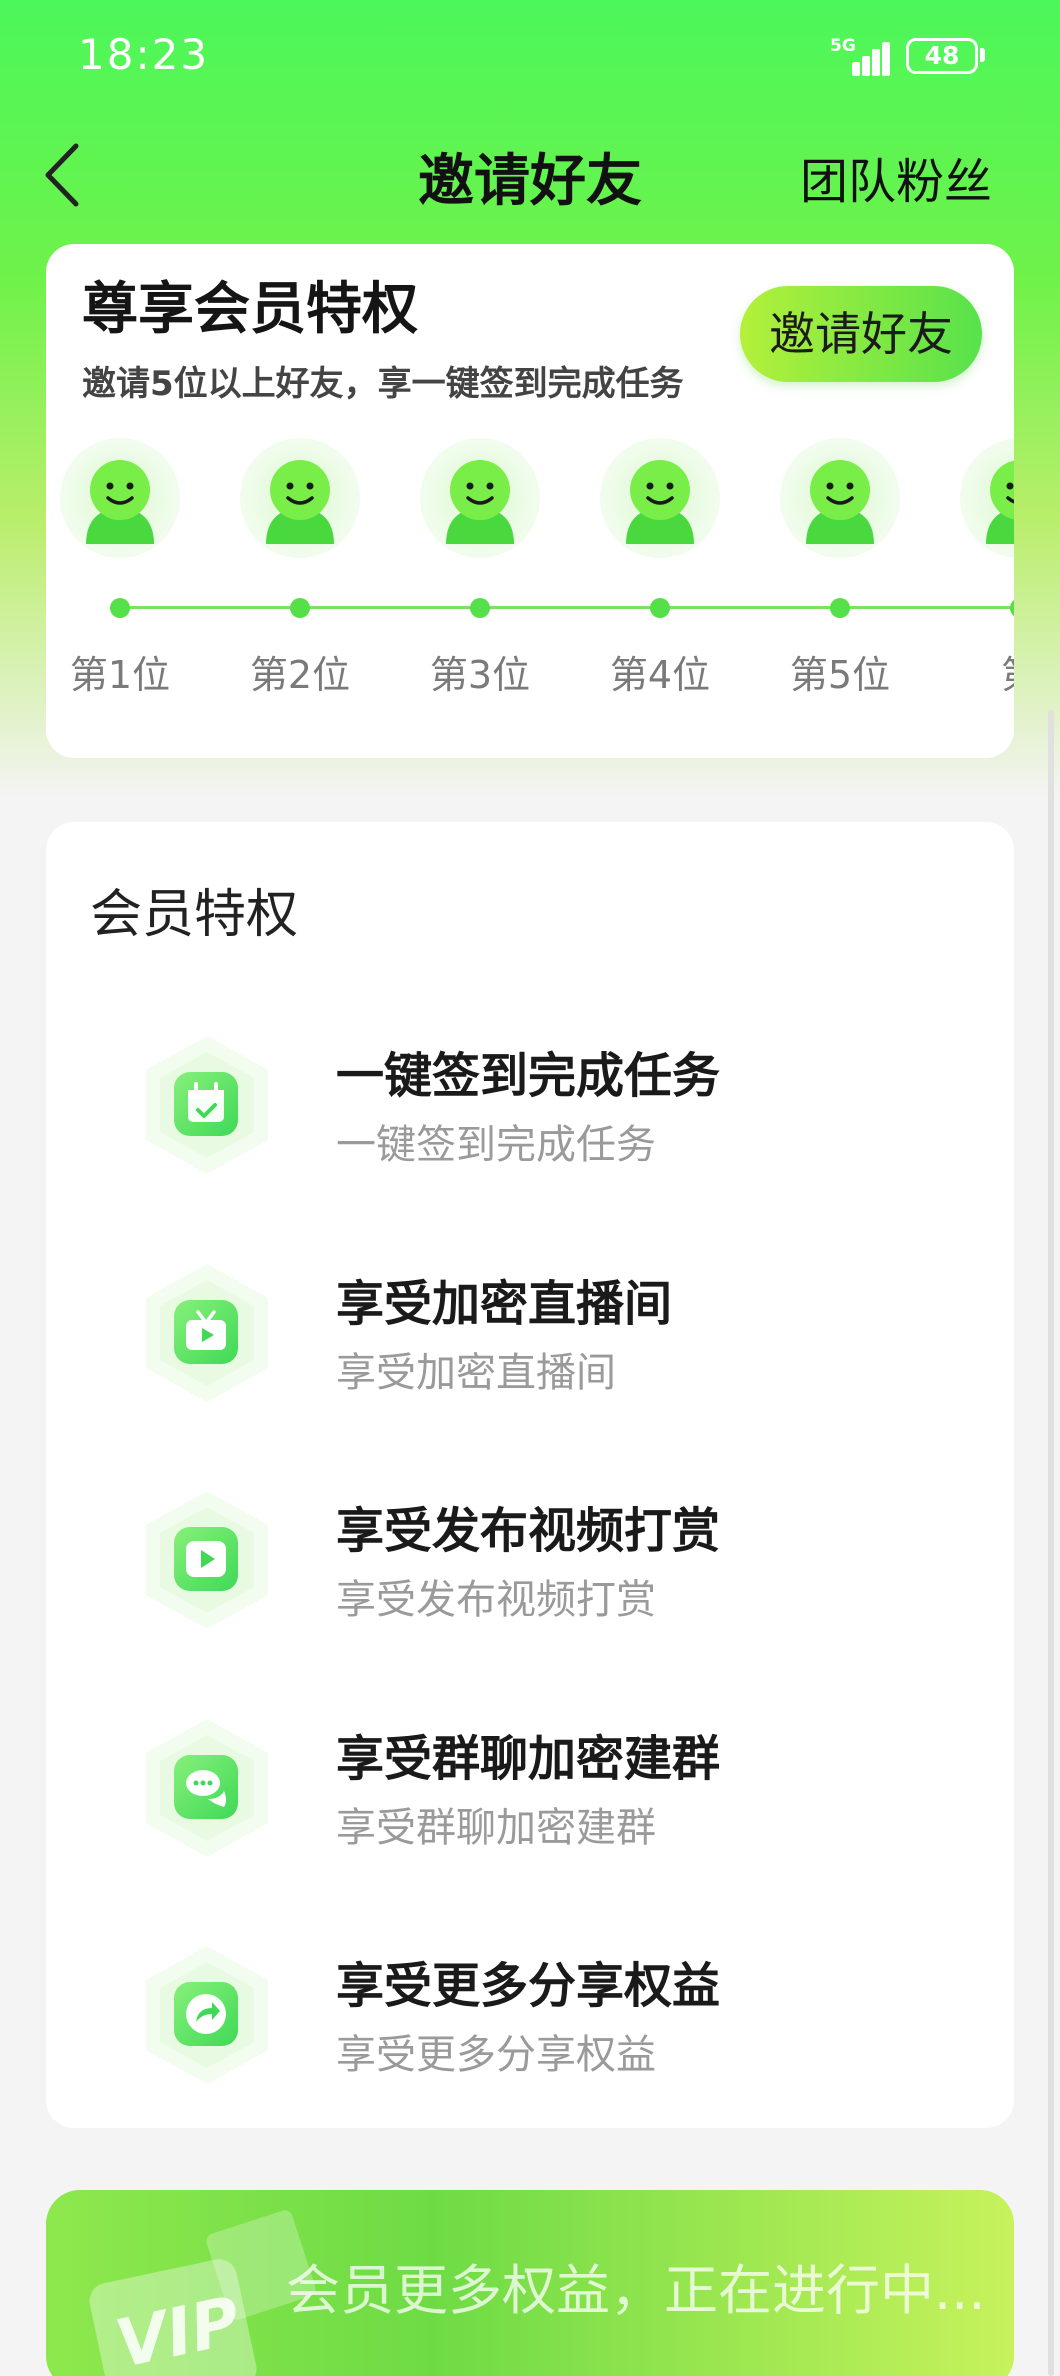 This screenshot has height=2376, width=1060. I want to click on chat-bubbles-icon, so click(206, 1787).